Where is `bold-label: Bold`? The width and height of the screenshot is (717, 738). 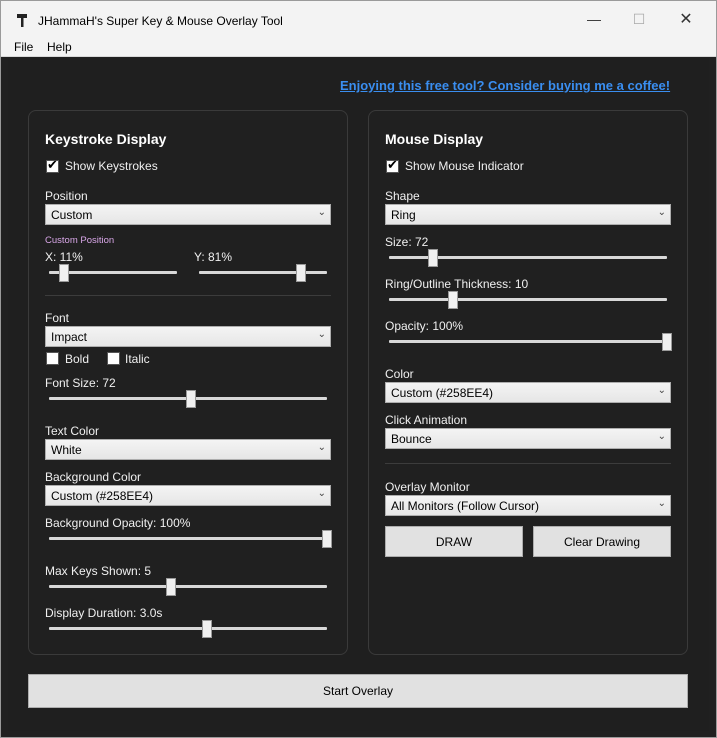 bold-label: Bold is located at coordinates (77, 359).